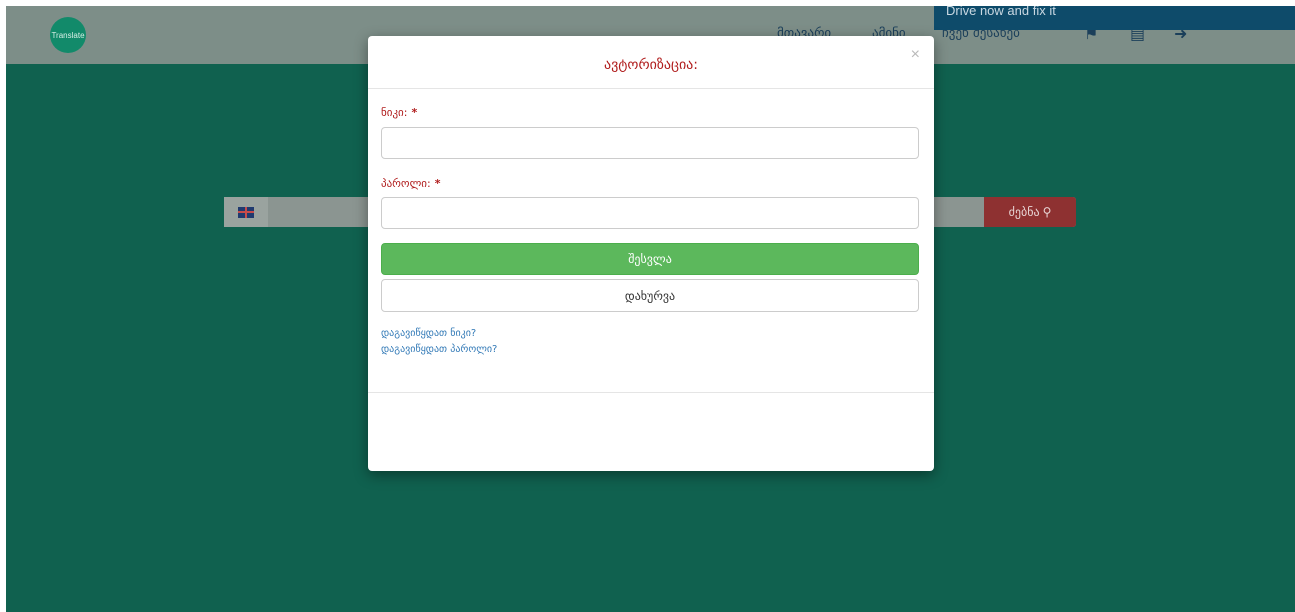  I want to click on modal-title: ავტორიზაცია:, so click(651, 65).